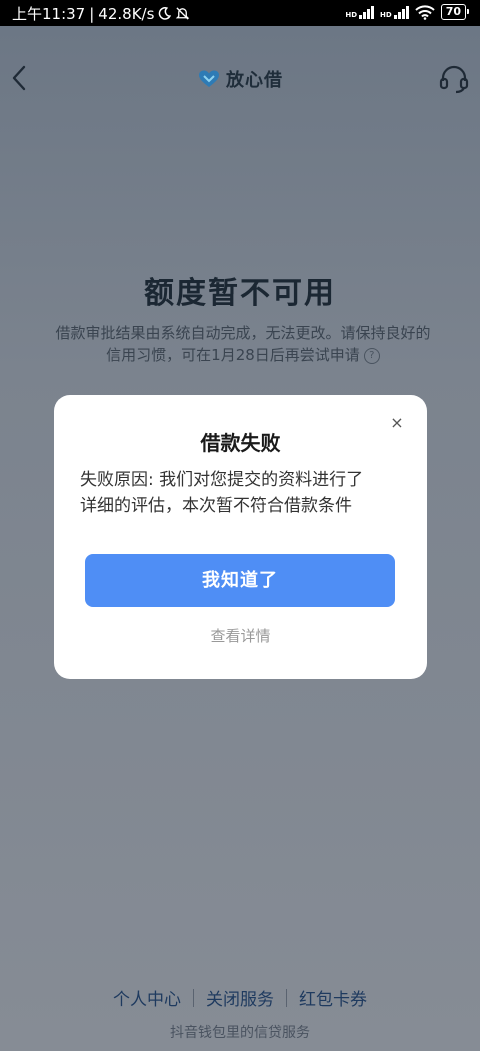 This screenshot has width=480, height=1051. I want to click on view-details-link: 查看详情, so click(240, 635).